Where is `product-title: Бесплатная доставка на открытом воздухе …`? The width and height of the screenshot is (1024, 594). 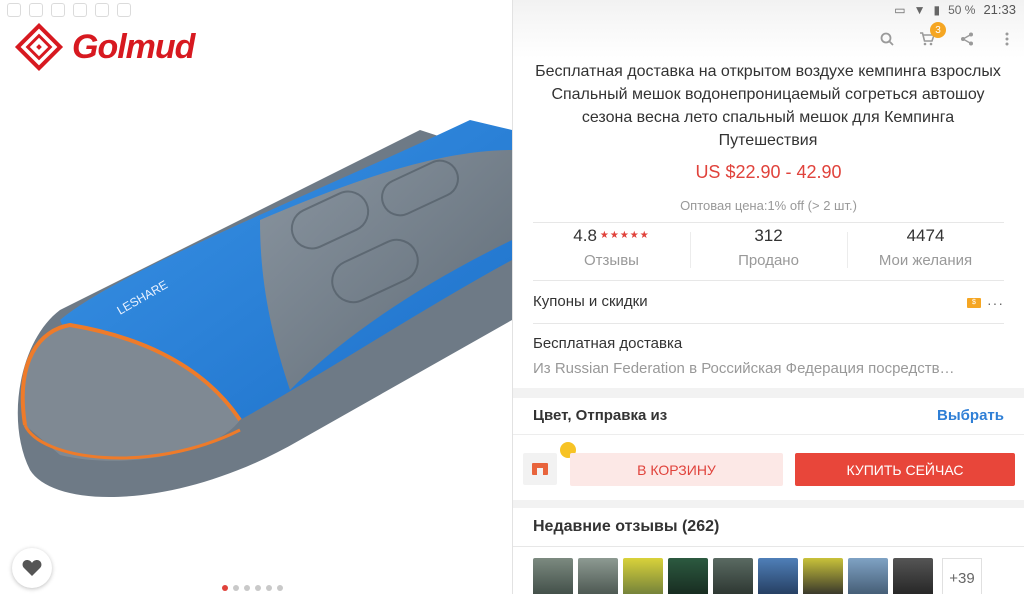 product-title: Бесплатная доставка на открытом воздухе … is located at coordinates (768, 106).